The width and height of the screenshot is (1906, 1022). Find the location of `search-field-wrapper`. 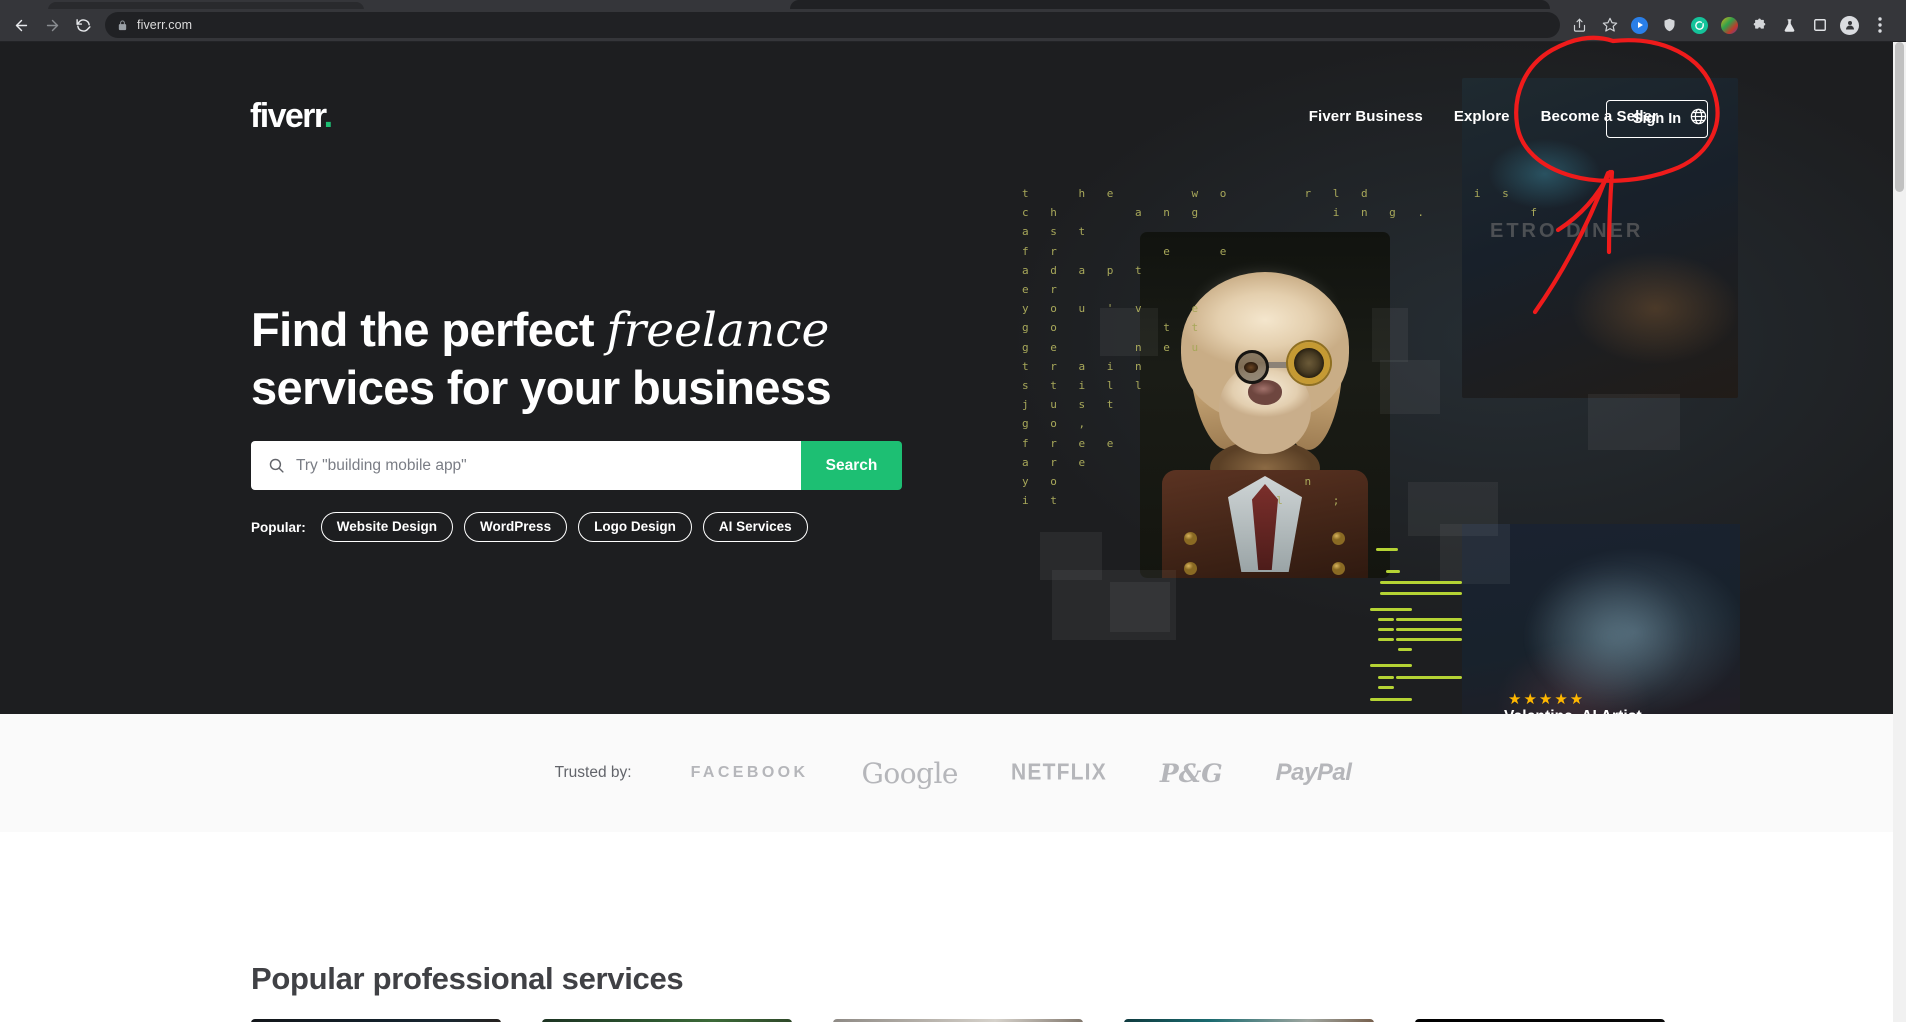

search-field-wrapper is located at coordinates (526, 465).